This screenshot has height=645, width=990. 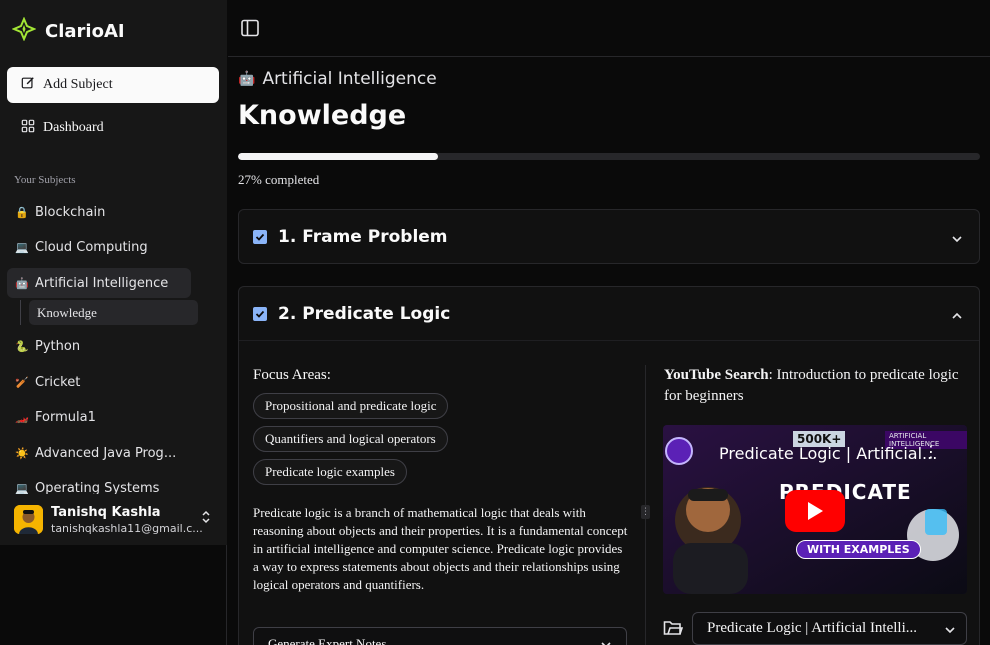 I want to click on focus-area-chip: Predicate logic examples, so click(x=330, y=472).